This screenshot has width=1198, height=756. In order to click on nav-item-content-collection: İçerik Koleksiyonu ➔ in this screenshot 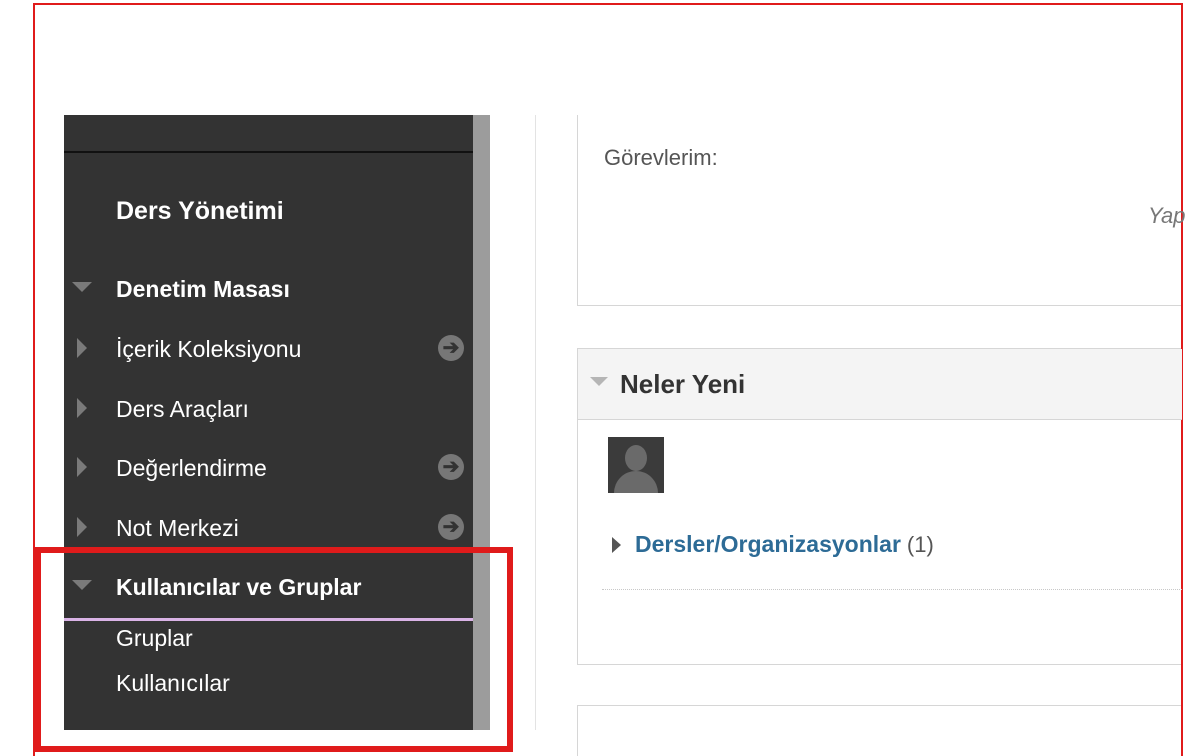, I will do `click(268, 350)`.